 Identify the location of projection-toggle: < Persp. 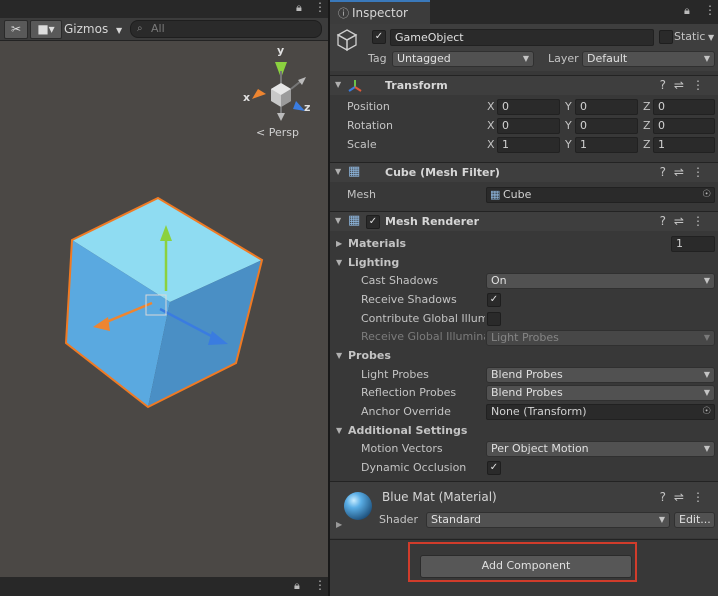
(277, 132).